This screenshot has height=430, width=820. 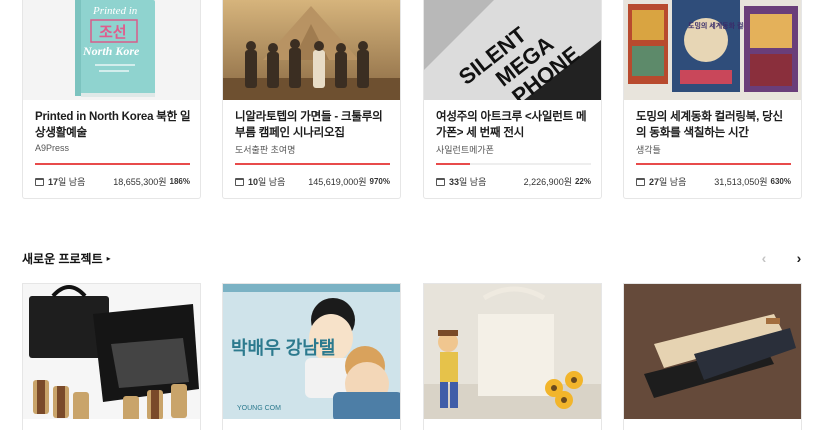 I want to click on project-creator: 도서출판 초여명, so click(x=265, y=149).